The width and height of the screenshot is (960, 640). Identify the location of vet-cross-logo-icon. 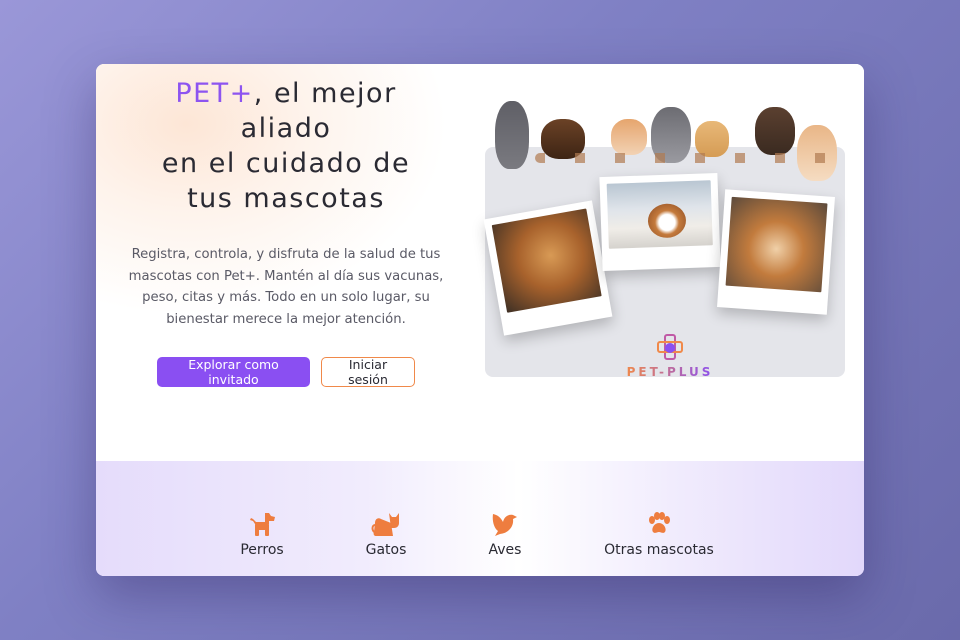
(670, 347).